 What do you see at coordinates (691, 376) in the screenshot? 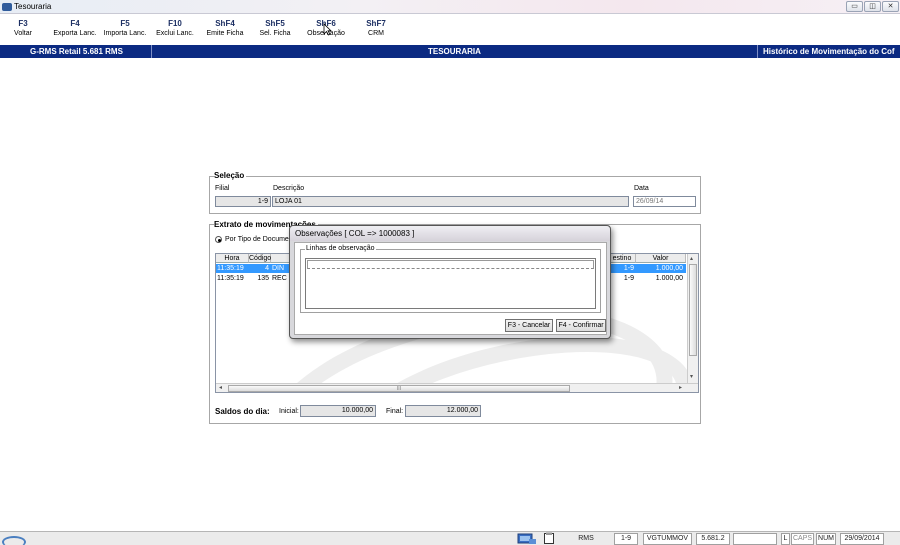
I see `scroll-down-icon: ▾` at bounding box center [691, 376].